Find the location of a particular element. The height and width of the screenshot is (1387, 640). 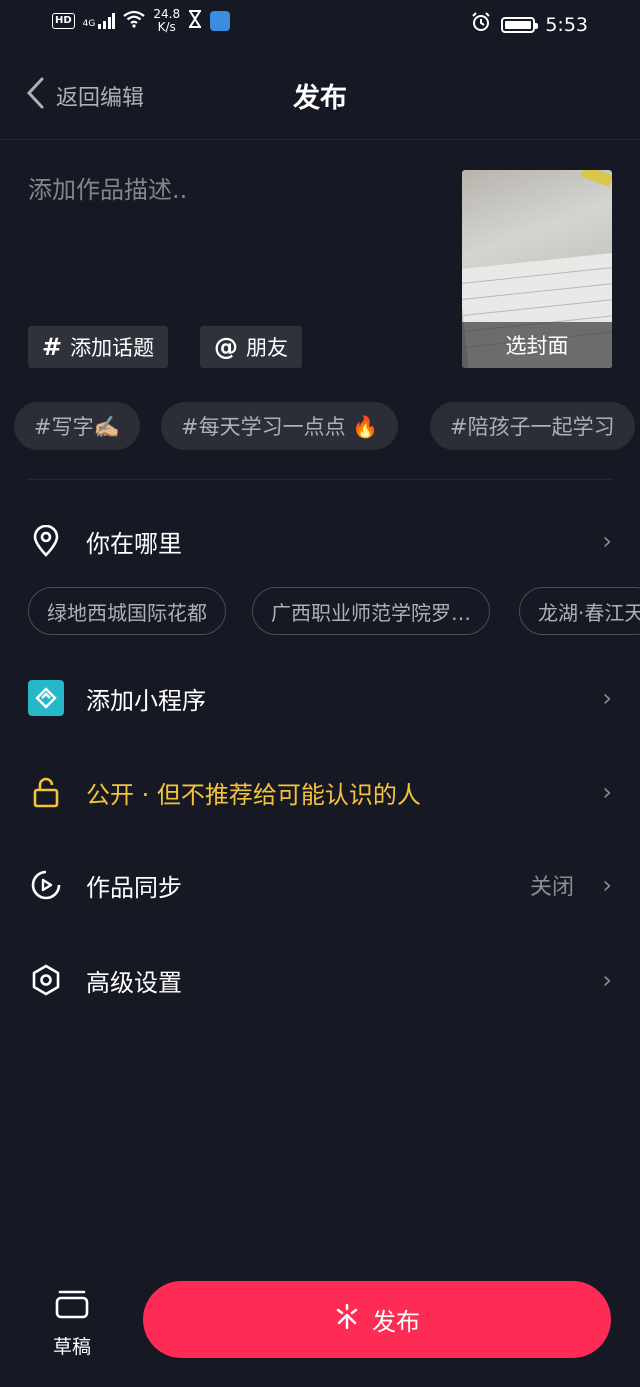

header-divider is located at coordinates (320, 139).